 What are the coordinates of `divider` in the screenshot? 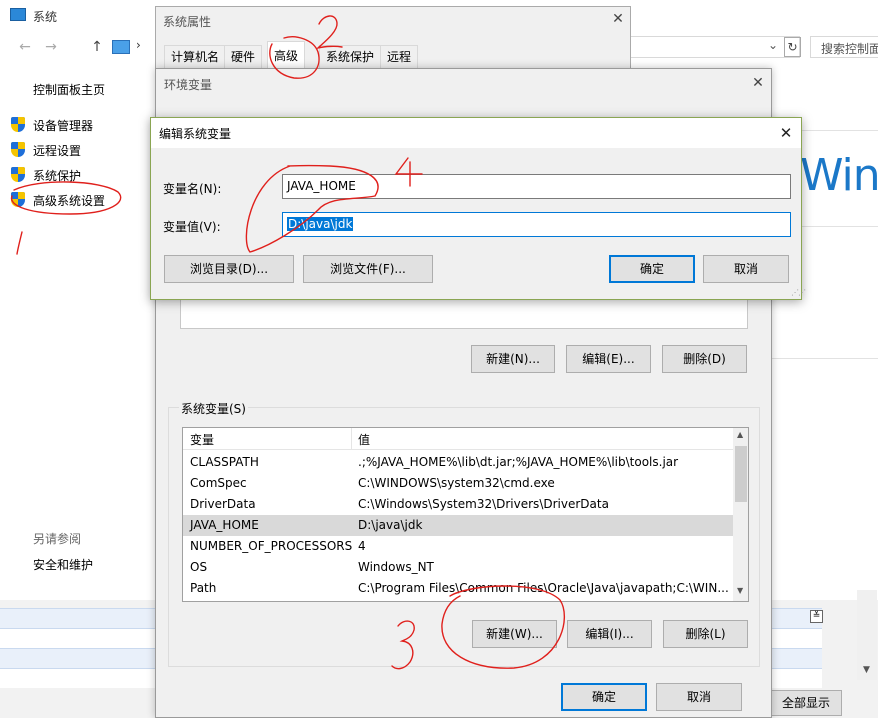 It's located at (825, 358).